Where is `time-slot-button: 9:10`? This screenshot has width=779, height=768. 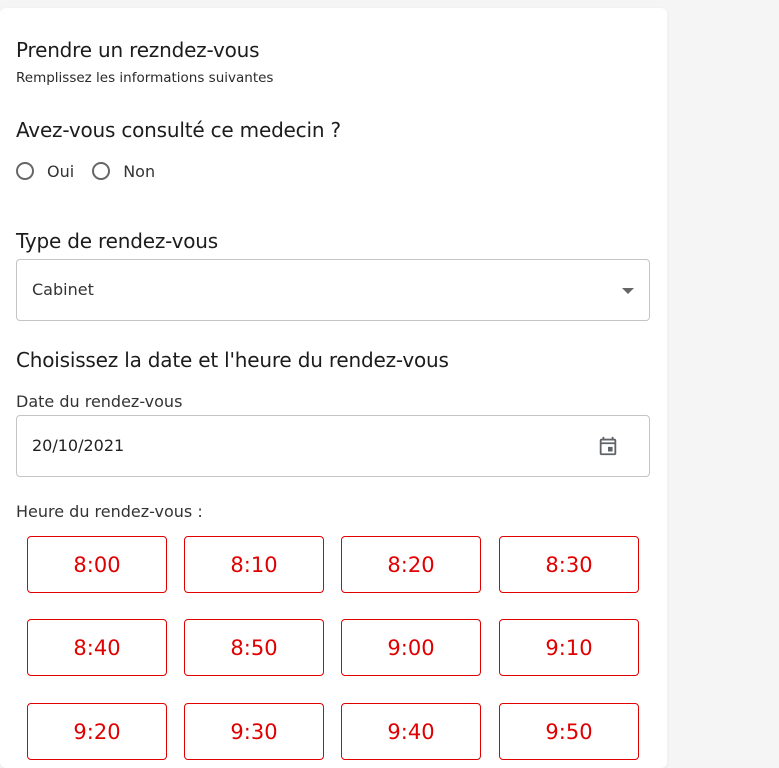 time-slot-button: 9:10 is located at coordinates (569, 647).